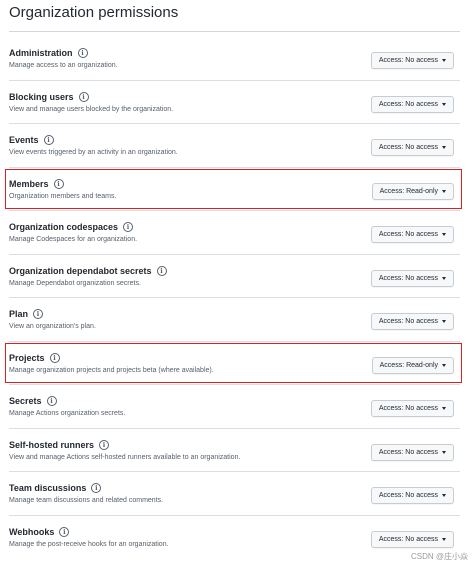 The image size is (474, 566). What do you see at coordinates (80, 270) in the screenshot?
I see `permission-label: Organization dependabot secrets` at bounding box center [80, 270].